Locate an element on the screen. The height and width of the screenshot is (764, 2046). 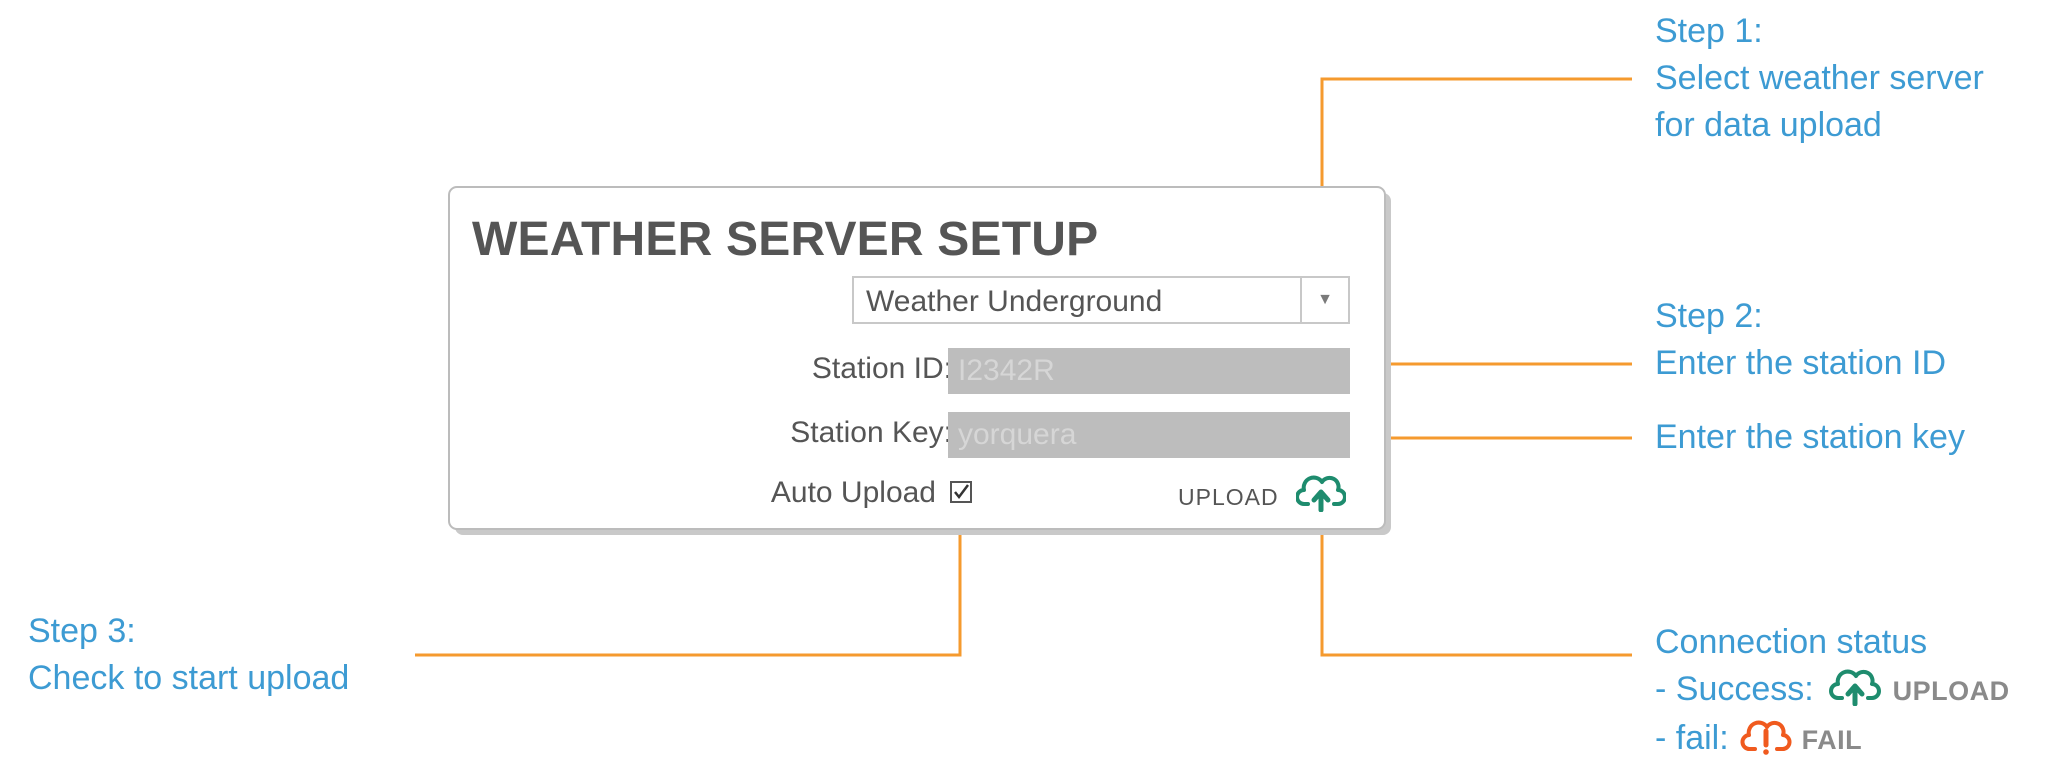
status-fail-word: FAIL is located at coordinates (1832, 740).